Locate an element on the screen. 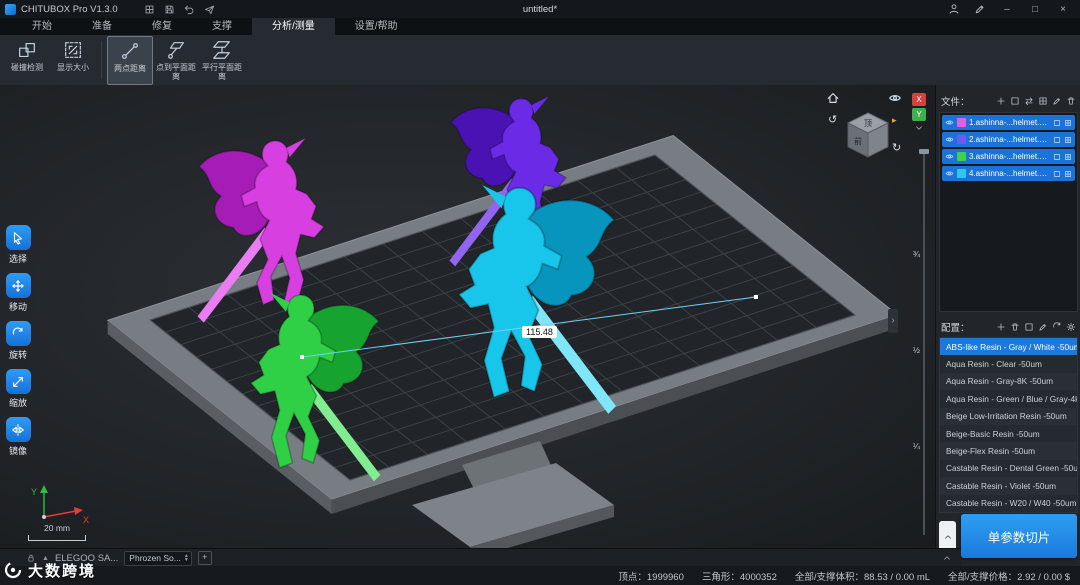  edit-profile-icon is located at coordinates (1043, 327).